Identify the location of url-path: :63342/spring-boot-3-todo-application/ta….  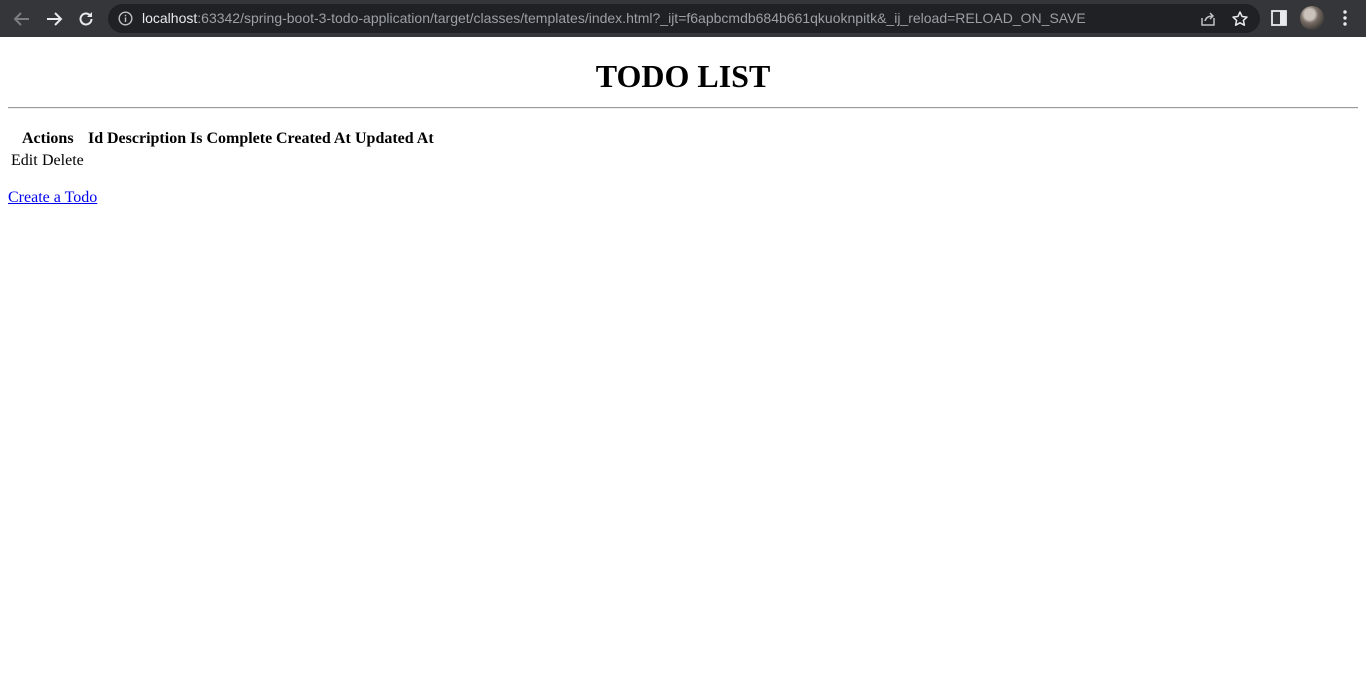
(641, 18).